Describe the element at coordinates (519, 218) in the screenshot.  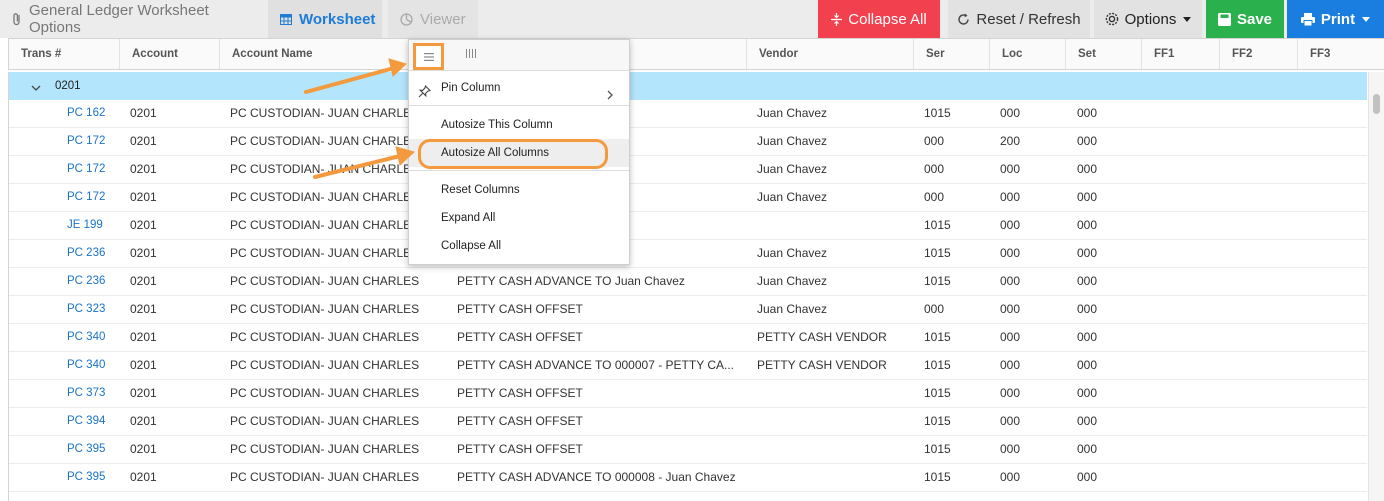
I see `menu-item-expand-all: Expand All` at that location.